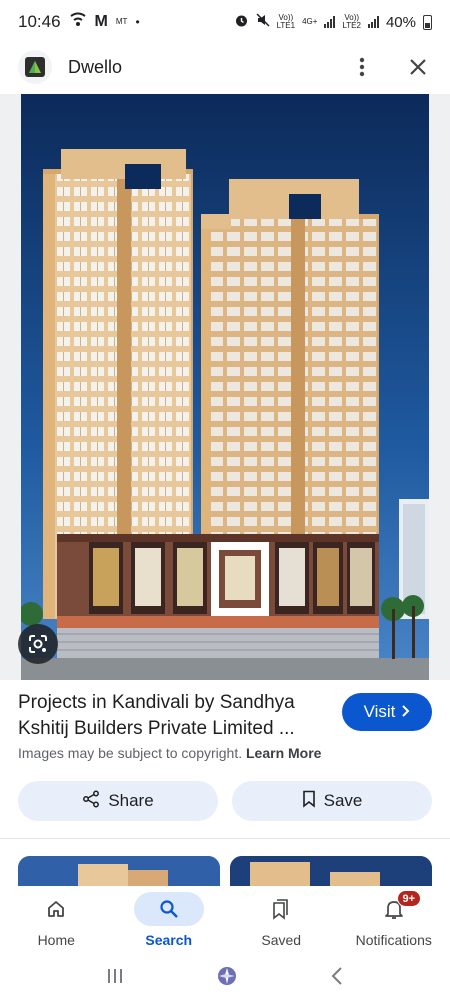 This screenshot has width=450, height=1000. I want to click on share-icon, so click(91, 801).